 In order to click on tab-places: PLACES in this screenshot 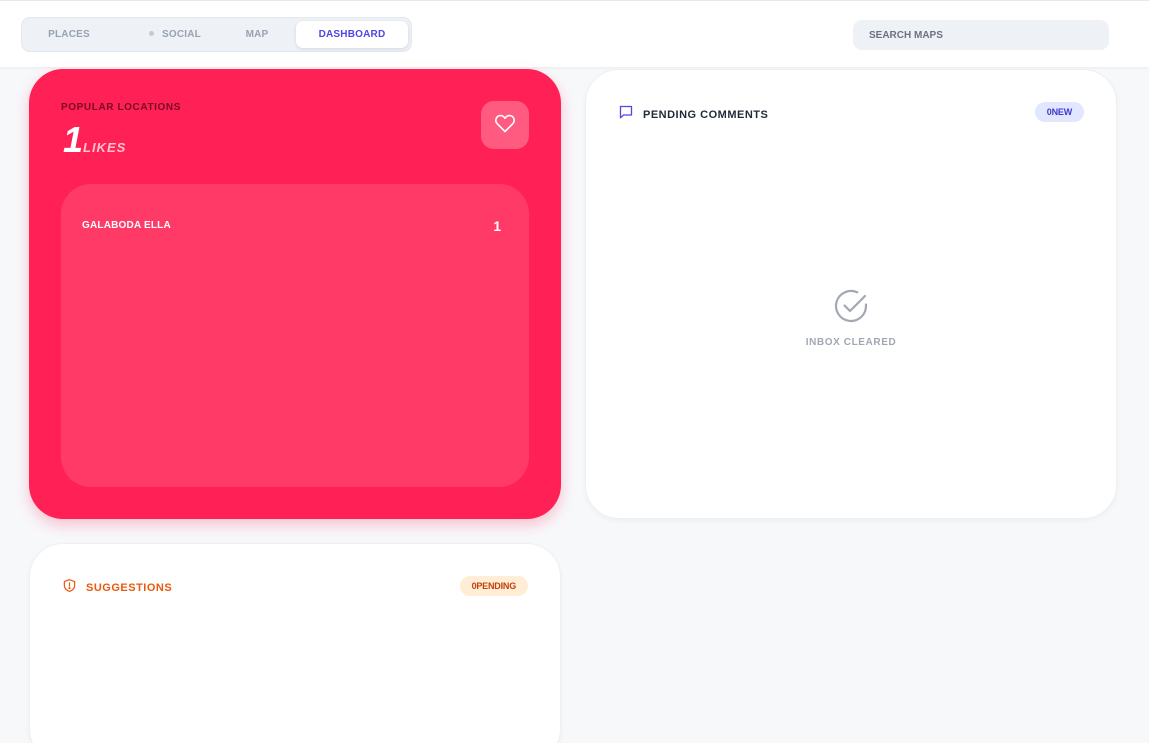, I will do `click(69, 34)`.